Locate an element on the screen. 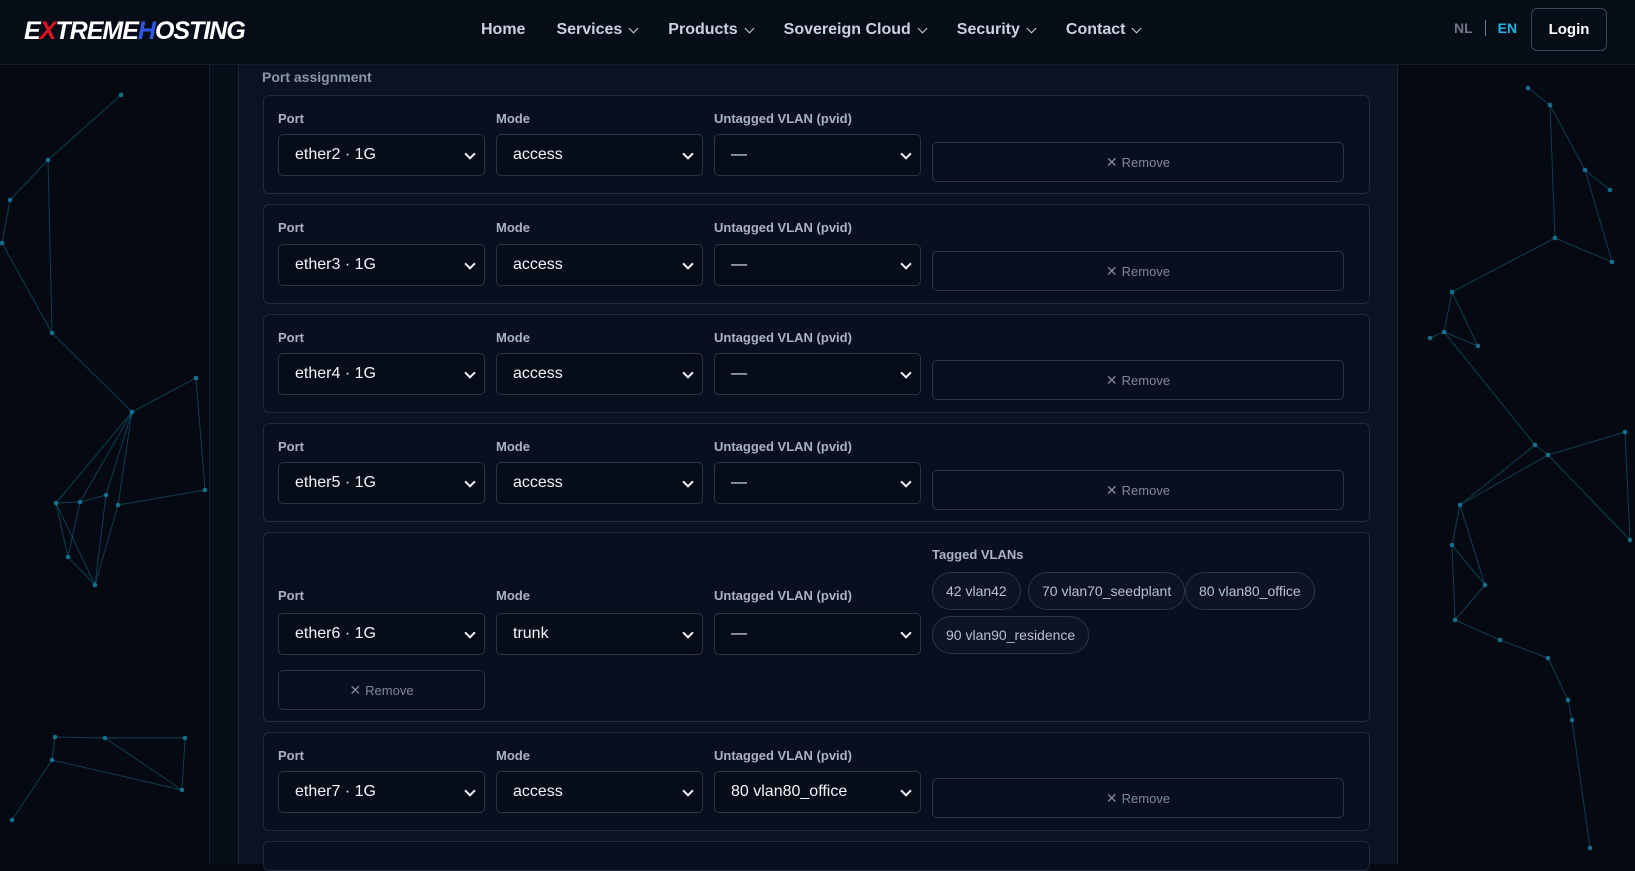  port-select: ether3 · 1G is located at coordinates (381, 265).